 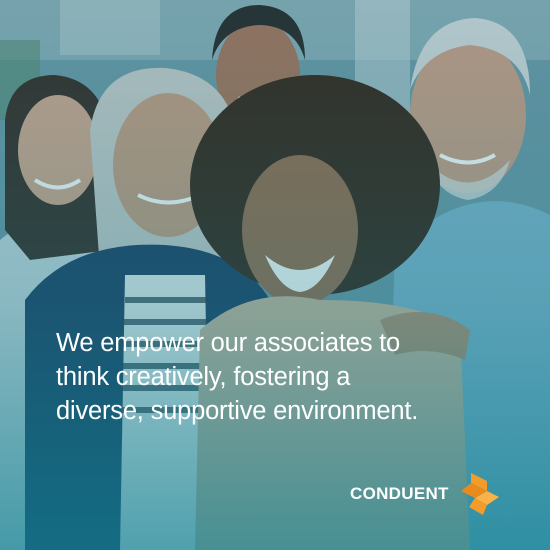 I want to click on brand-lockup: CONDUENT, so click(x=425, y=494).